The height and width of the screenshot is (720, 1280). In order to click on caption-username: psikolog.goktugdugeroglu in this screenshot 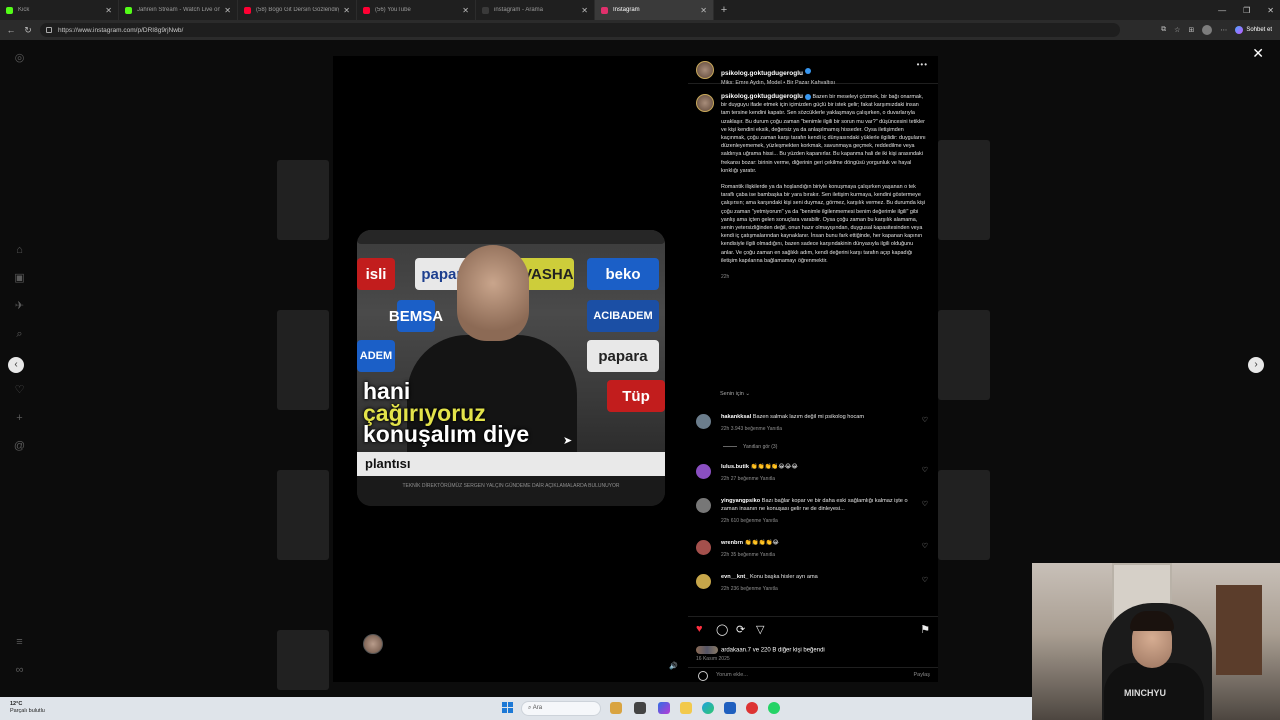, I will do `click(762, 96)`.